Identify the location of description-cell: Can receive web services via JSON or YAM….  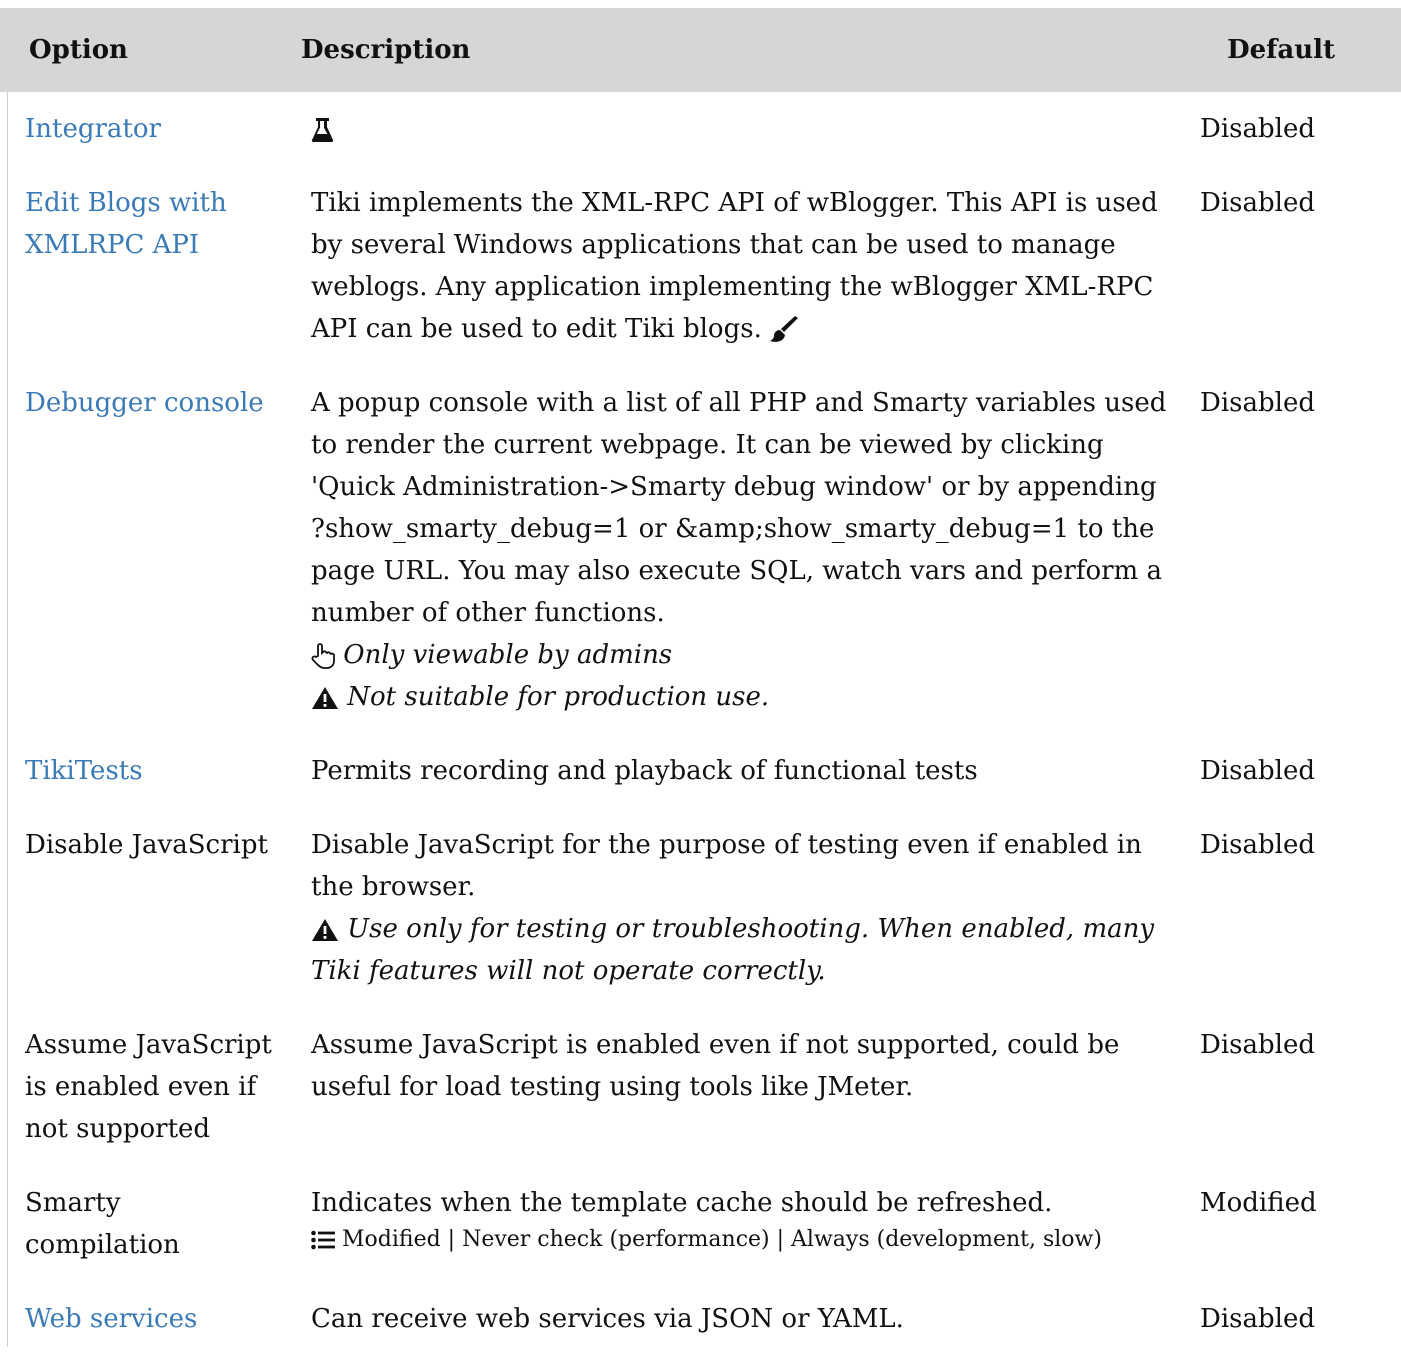
(607, 1319).